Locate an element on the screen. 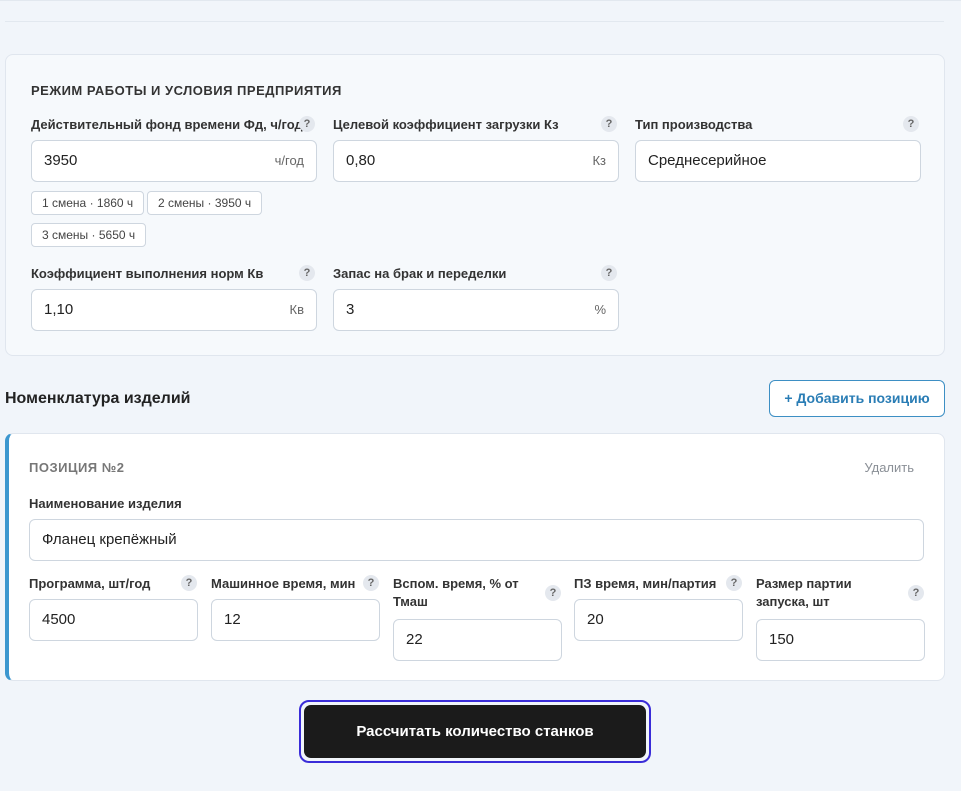 This screenshot has height=791, width=961. time-fund-field: Действительный фонд времени Фд, ч/год is located at coordinates (174, 125).